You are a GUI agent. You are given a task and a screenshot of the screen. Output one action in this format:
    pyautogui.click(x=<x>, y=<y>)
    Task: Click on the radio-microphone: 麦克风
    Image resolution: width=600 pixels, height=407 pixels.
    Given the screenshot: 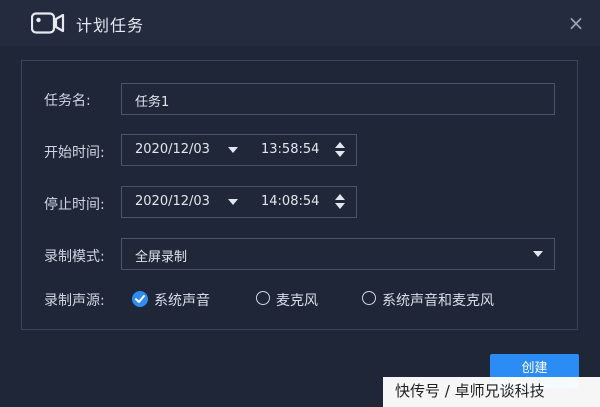 What is the action you would take?
    pyautogui.click(x=293, y=299)
    